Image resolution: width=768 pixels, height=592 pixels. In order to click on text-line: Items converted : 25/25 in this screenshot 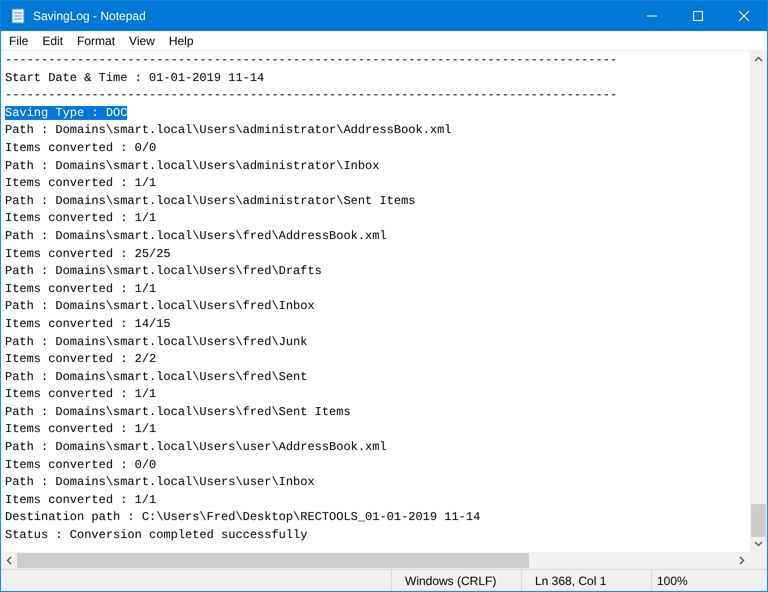, I will do `click(88, 253)`.